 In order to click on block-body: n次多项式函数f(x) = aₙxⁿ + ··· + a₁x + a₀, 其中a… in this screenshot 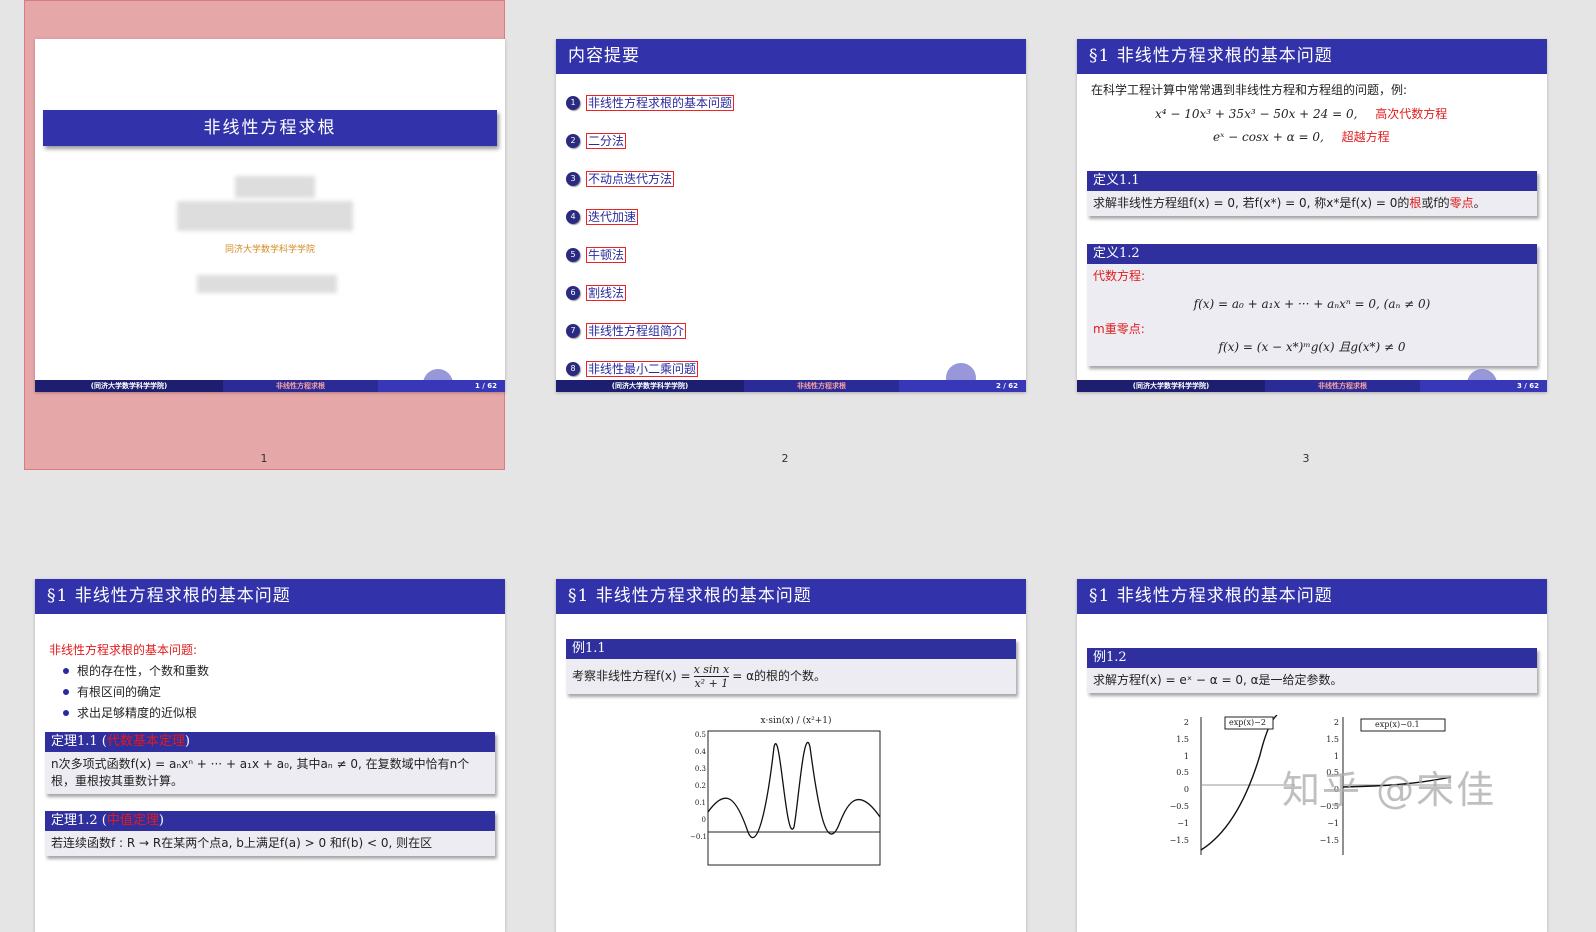, I will do `click(260, 772)`.